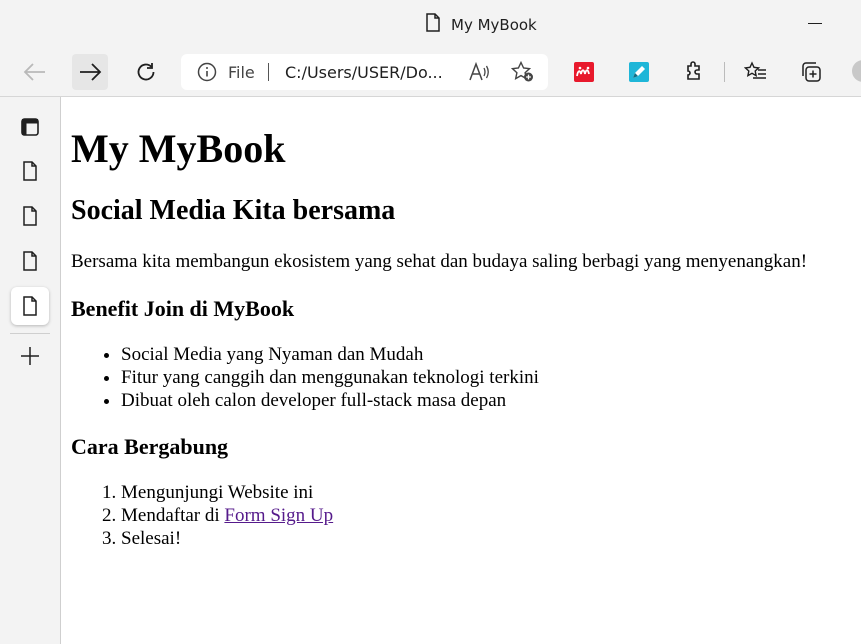 The width and height of the screenshot is (861, 644). I want to click on toolbar-separator, so click(724, 72).